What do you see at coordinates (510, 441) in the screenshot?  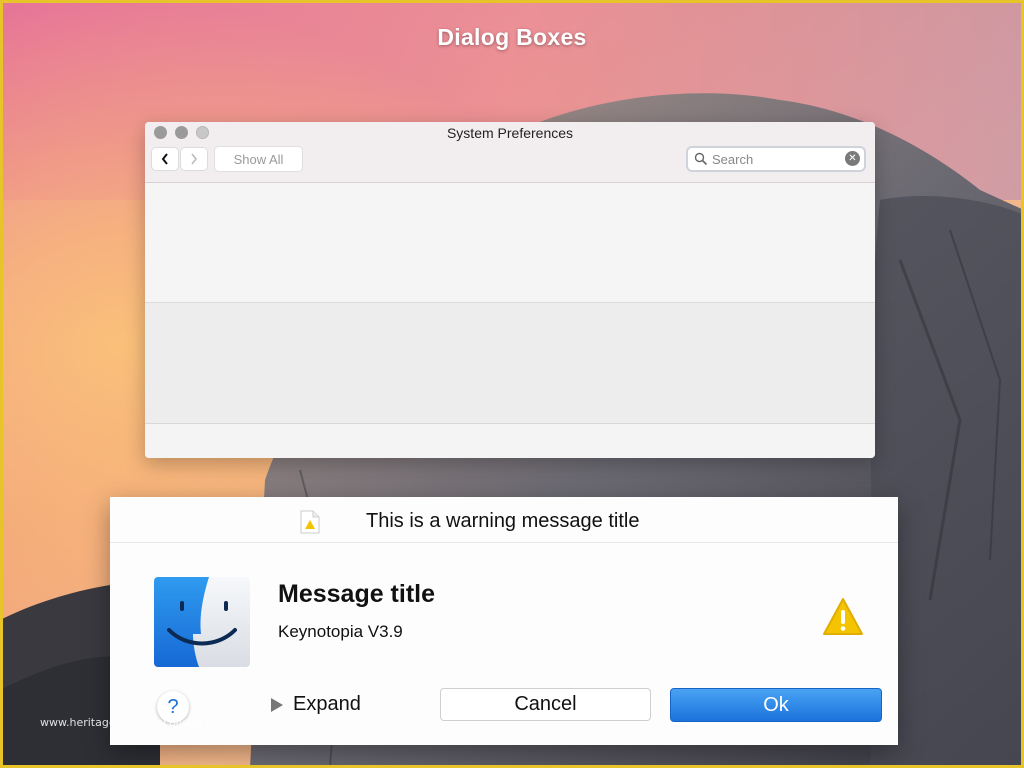 I see `prefs-pane-footer` at bounding box center [510, 441].